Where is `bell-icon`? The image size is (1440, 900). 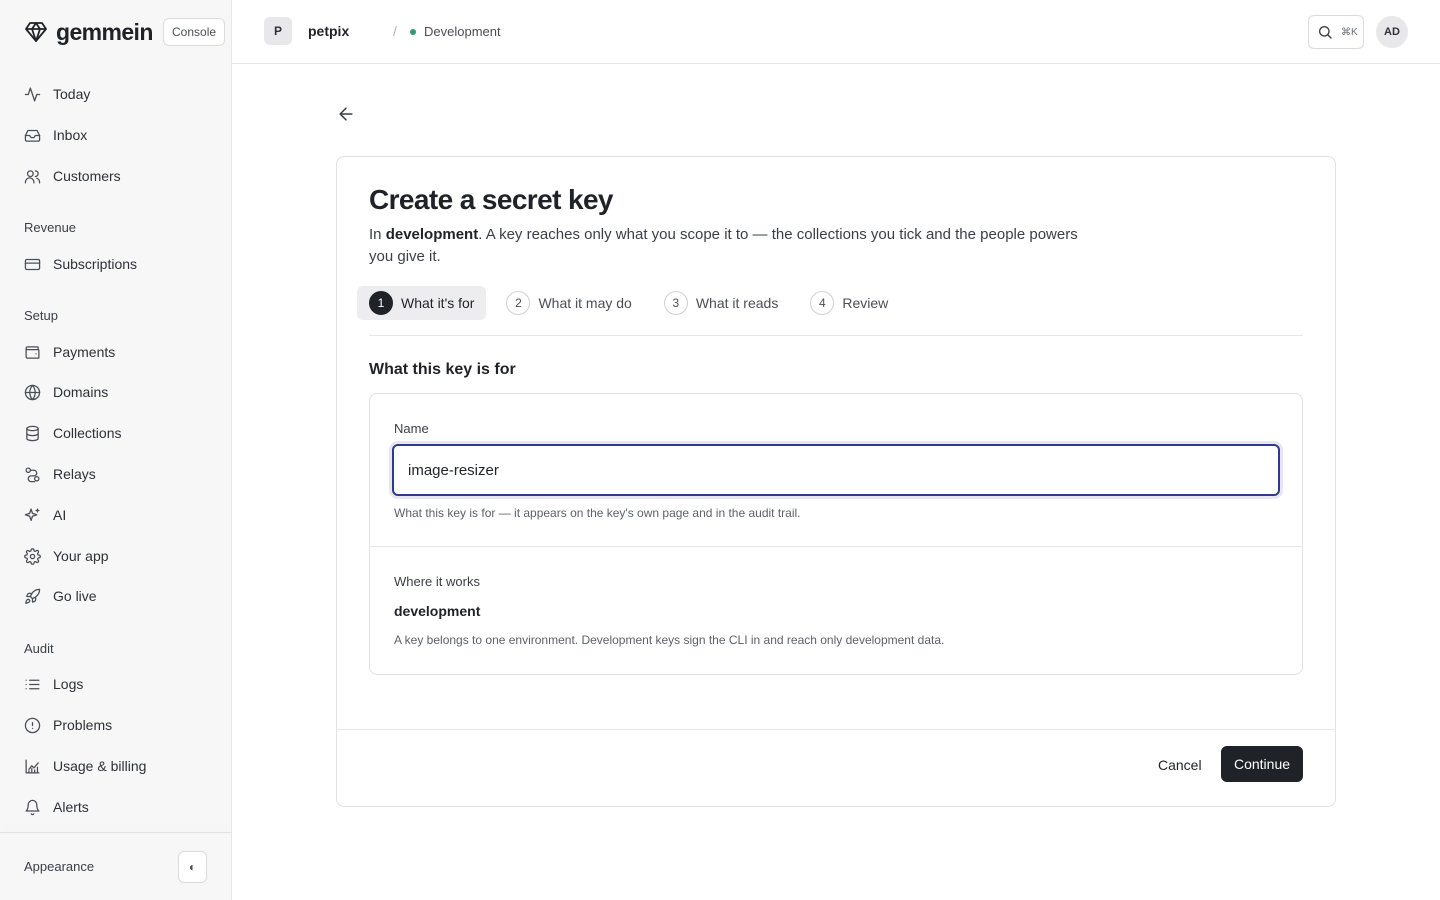 bell-icon is located at coordinates (32, 807).